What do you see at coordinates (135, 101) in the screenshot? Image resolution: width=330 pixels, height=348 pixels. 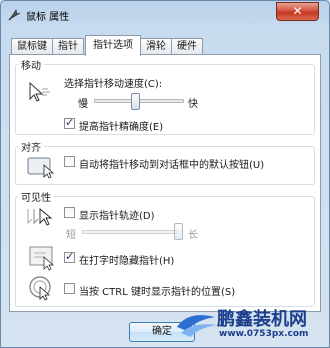 I see `speed-slider-thumb` at bounding box center [135, 101].